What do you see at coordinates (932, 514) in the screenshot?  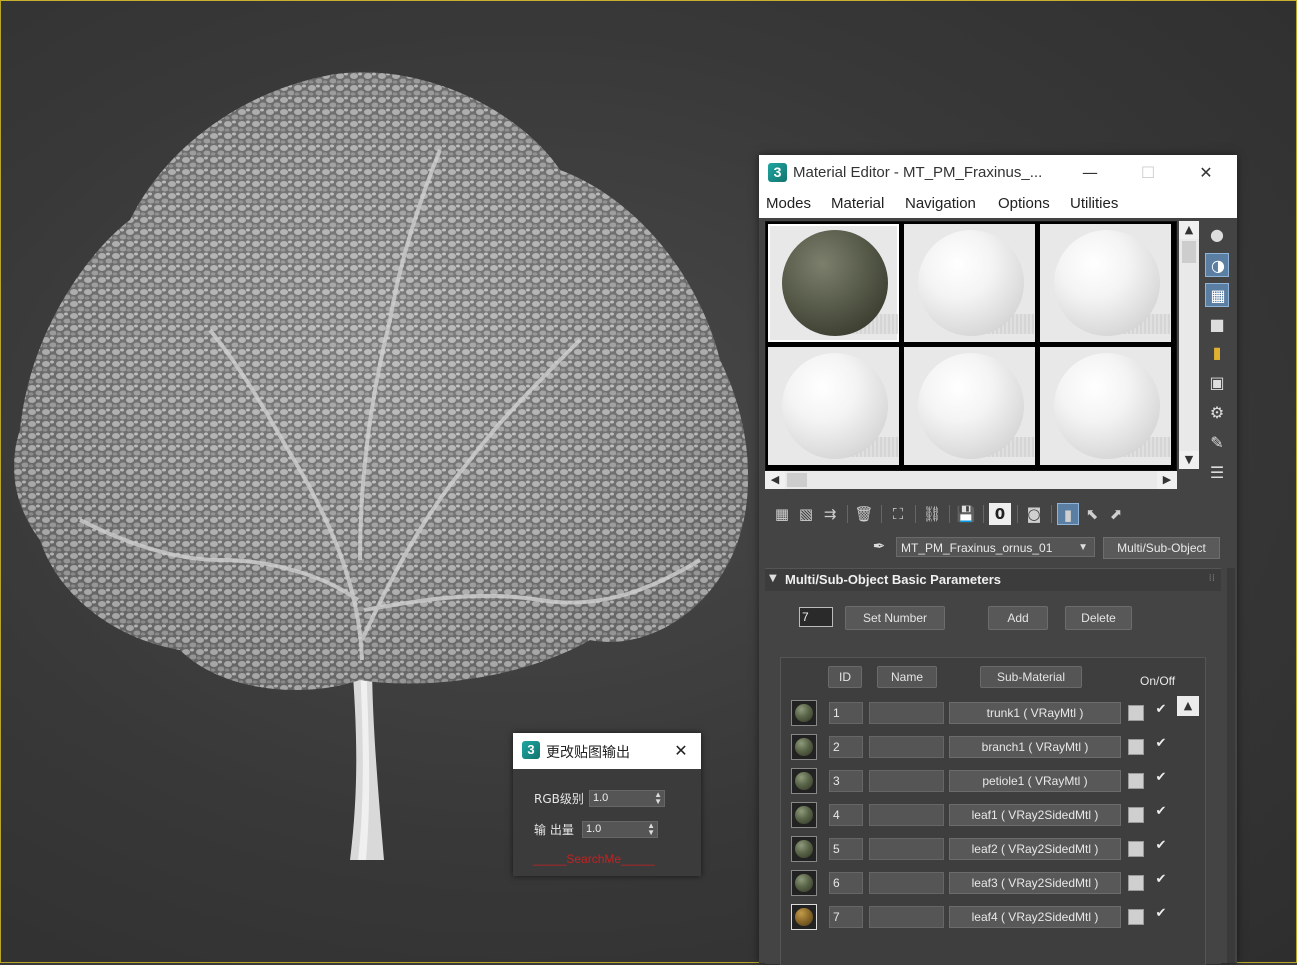 I see `put-to-library-icon: ⛓` at bounding box center [932, 514].